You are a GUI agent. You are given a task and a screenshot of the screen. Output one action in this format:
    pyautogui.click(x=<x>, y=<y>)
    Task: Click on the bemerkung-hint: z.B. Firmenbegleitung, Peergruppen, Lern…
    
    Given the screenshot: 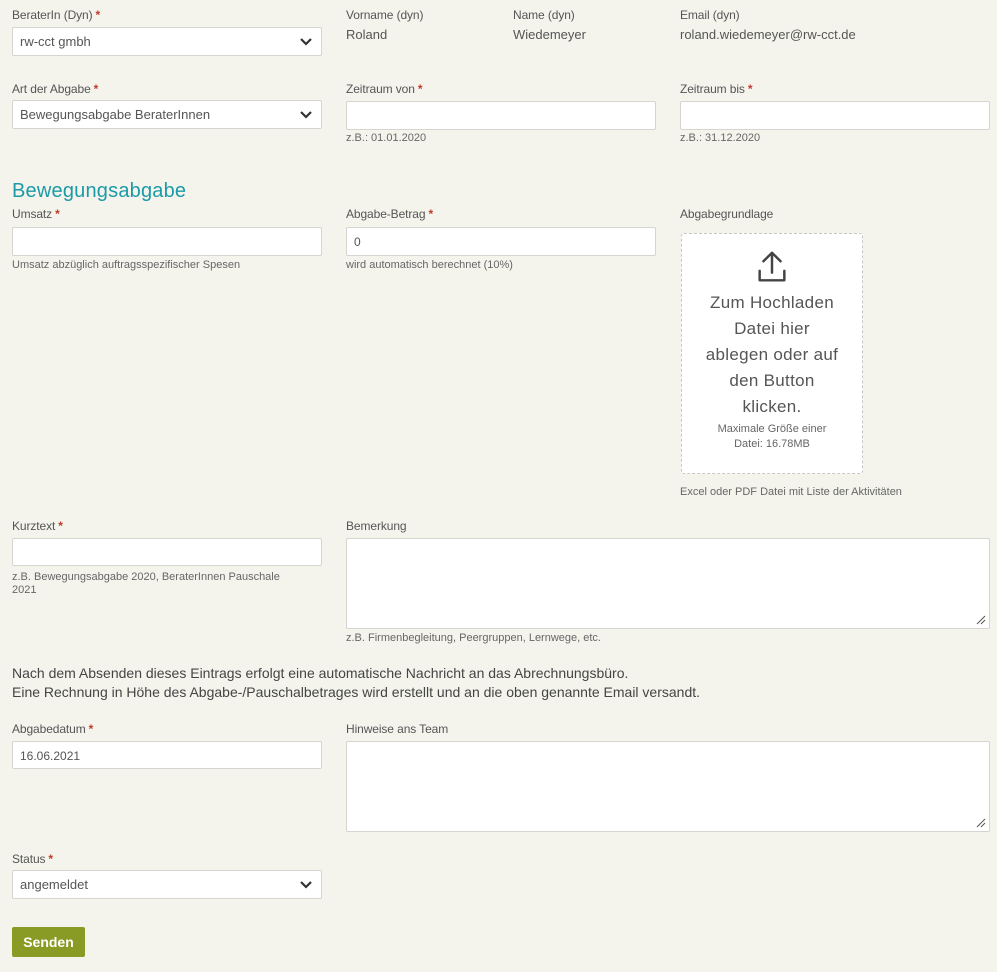 What is the action you would take?
    pyautogui.click(x=473, y=638)
    